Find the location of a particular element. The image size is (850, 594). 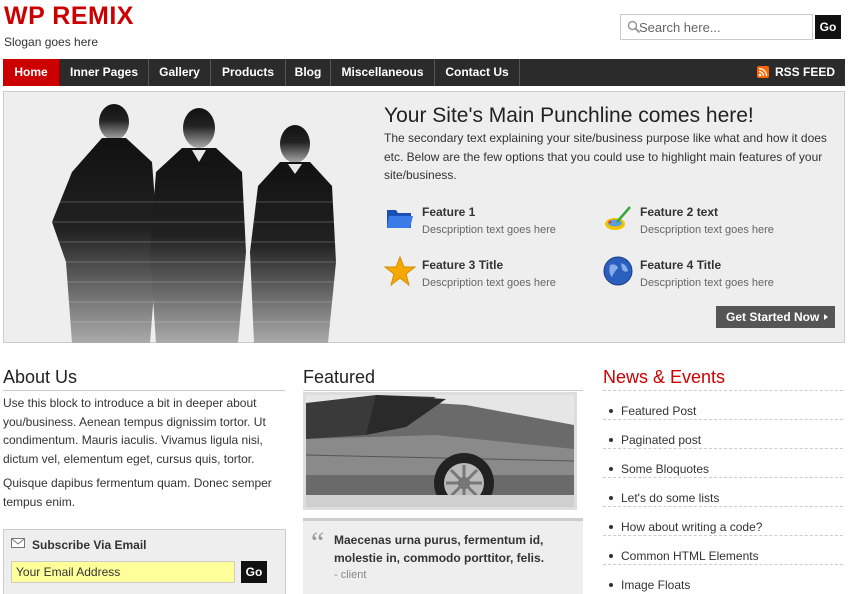

rss-feed-link: RSS FEED is located at coordinates (795, 72).